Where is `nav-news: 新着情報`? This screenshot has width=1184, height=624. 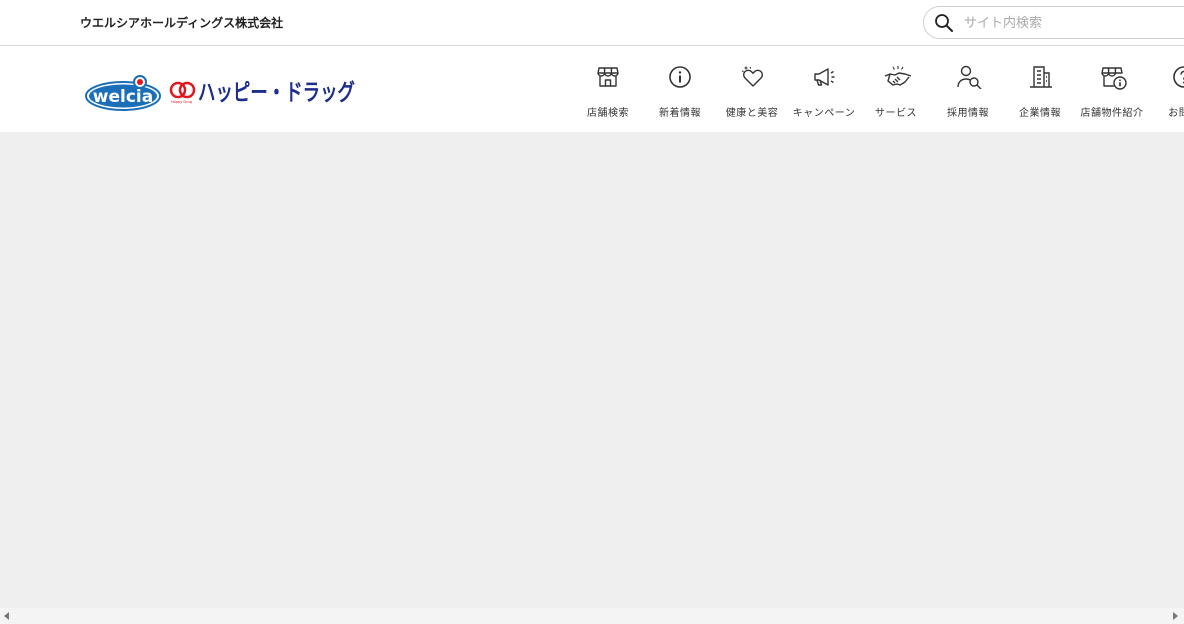 nav-news: 新着情報 is located at coordinates (680, 89).